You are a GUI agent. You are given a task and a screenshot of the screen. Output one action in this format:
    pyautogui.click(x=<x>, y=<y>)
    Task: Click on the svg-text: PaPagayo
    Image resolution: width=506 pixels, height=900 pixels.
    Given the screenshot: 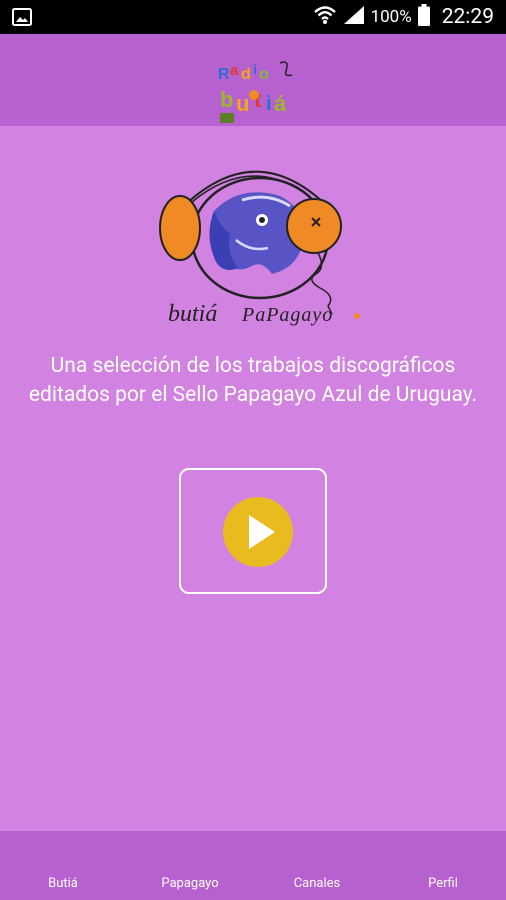 What is the action you would take?
    pyautogui.click(x=287, y=315)
    